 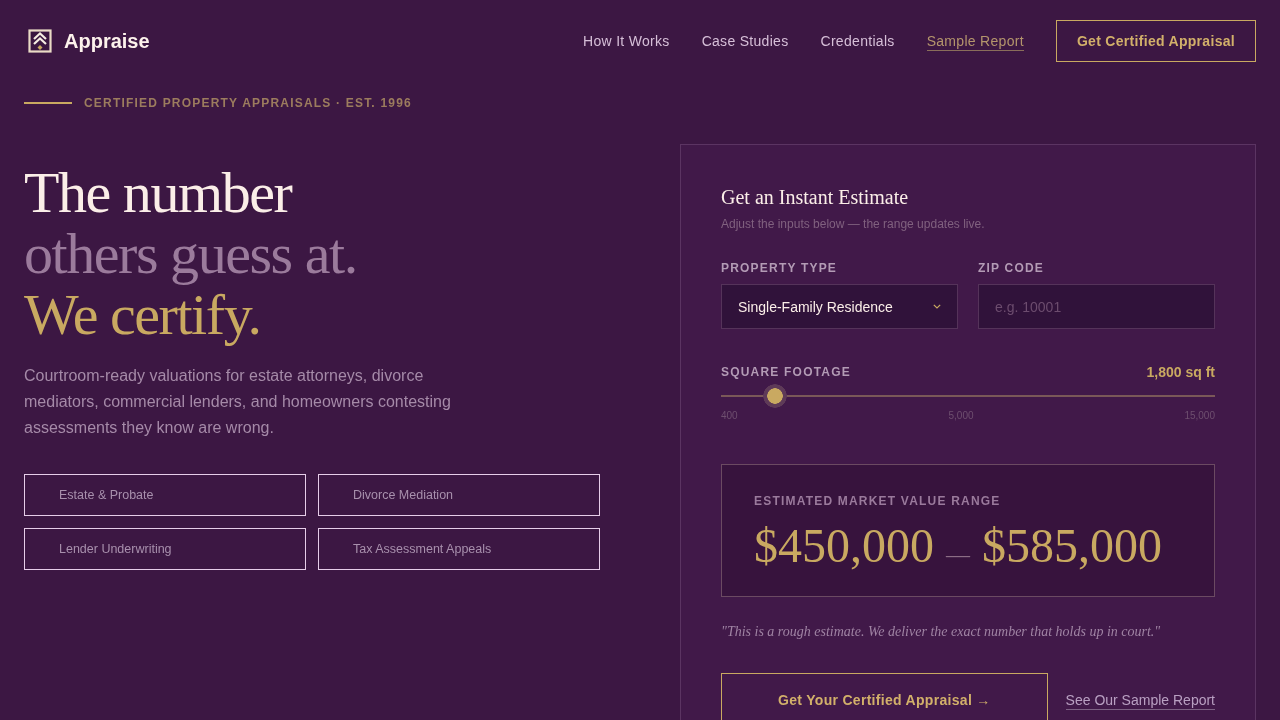 What do you see at coordinates (40, 41) in the screenshot?
I see `logo-icon` at bounding box center [40, 41].